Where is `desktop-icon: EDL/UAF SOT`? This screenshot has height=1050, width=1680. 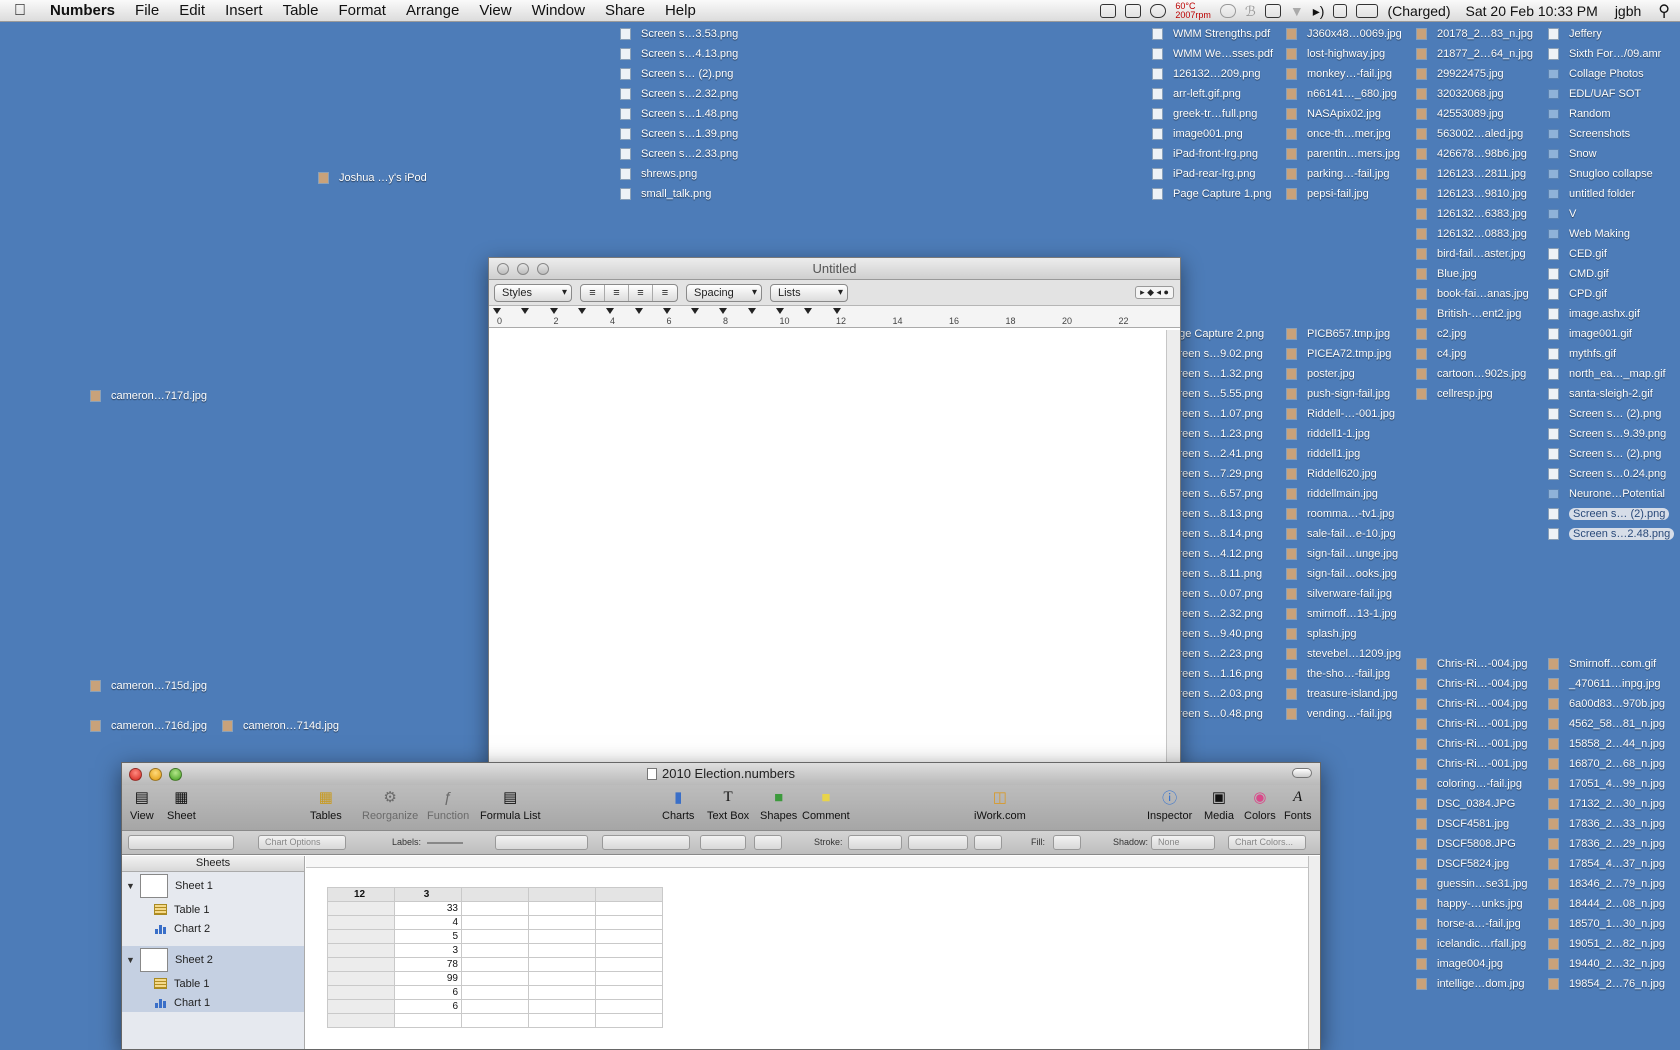
desktop-icon: EDL/UAF SOT is located at coordinates (1594, 94).